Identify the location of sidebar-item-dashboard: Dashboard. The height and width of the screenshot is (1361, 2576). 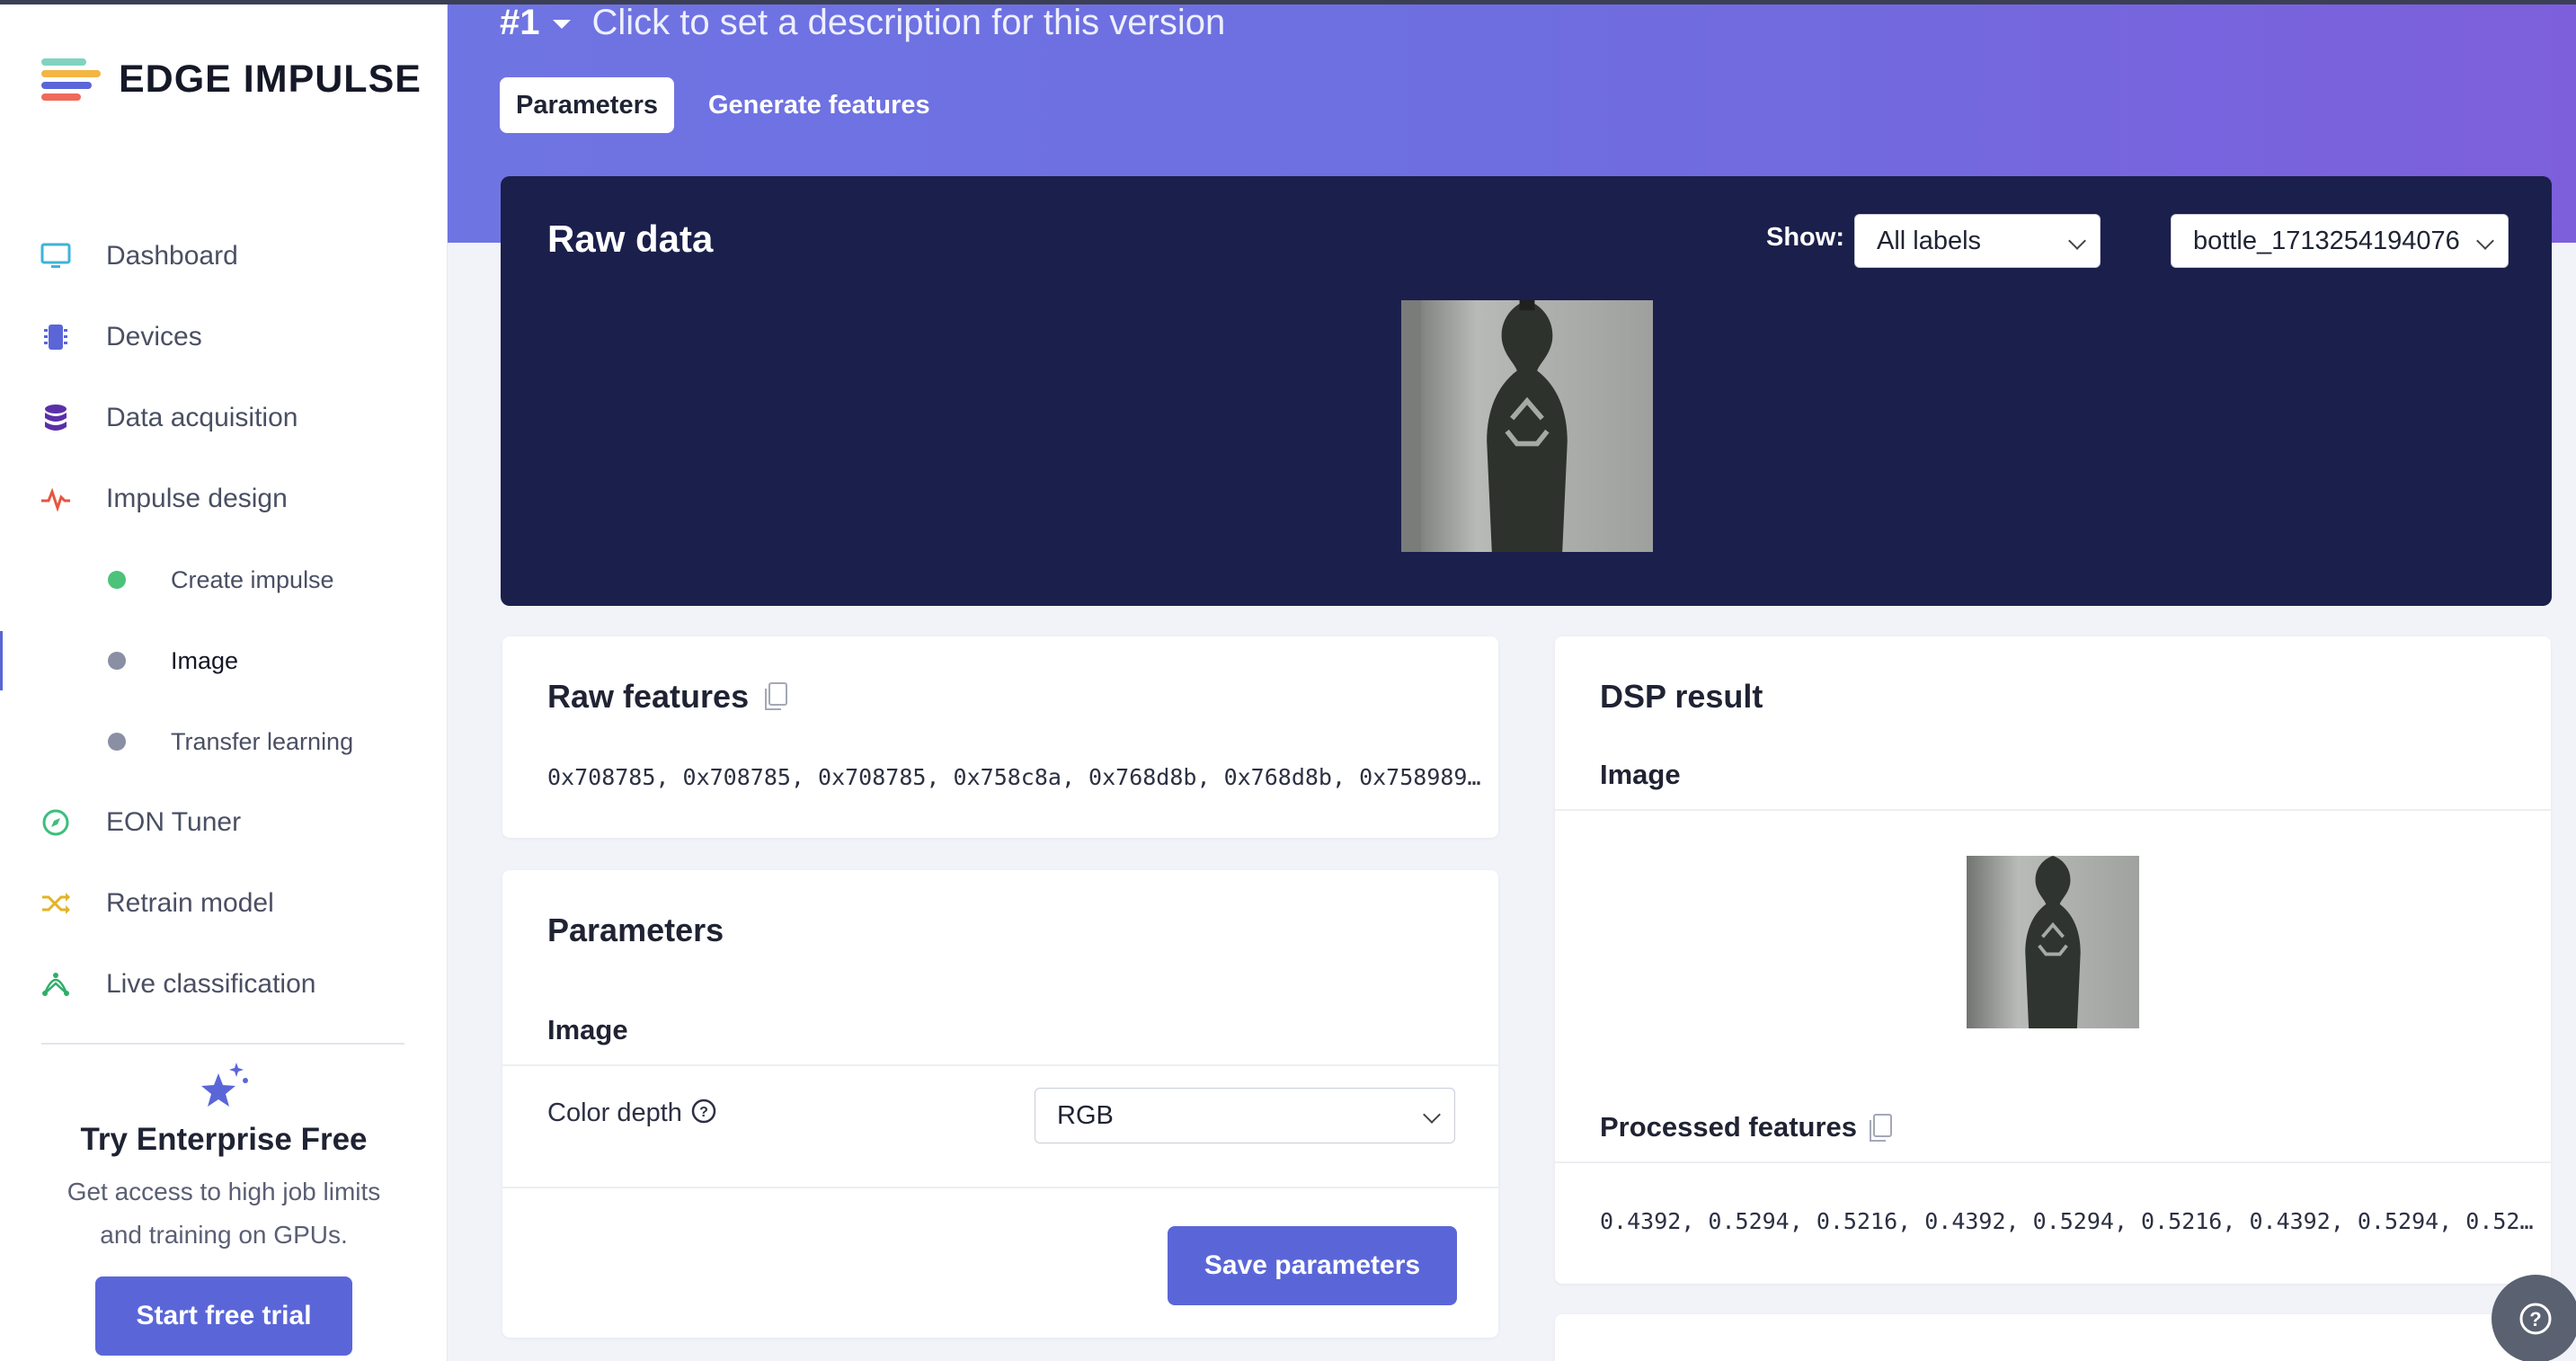
(224, 256).